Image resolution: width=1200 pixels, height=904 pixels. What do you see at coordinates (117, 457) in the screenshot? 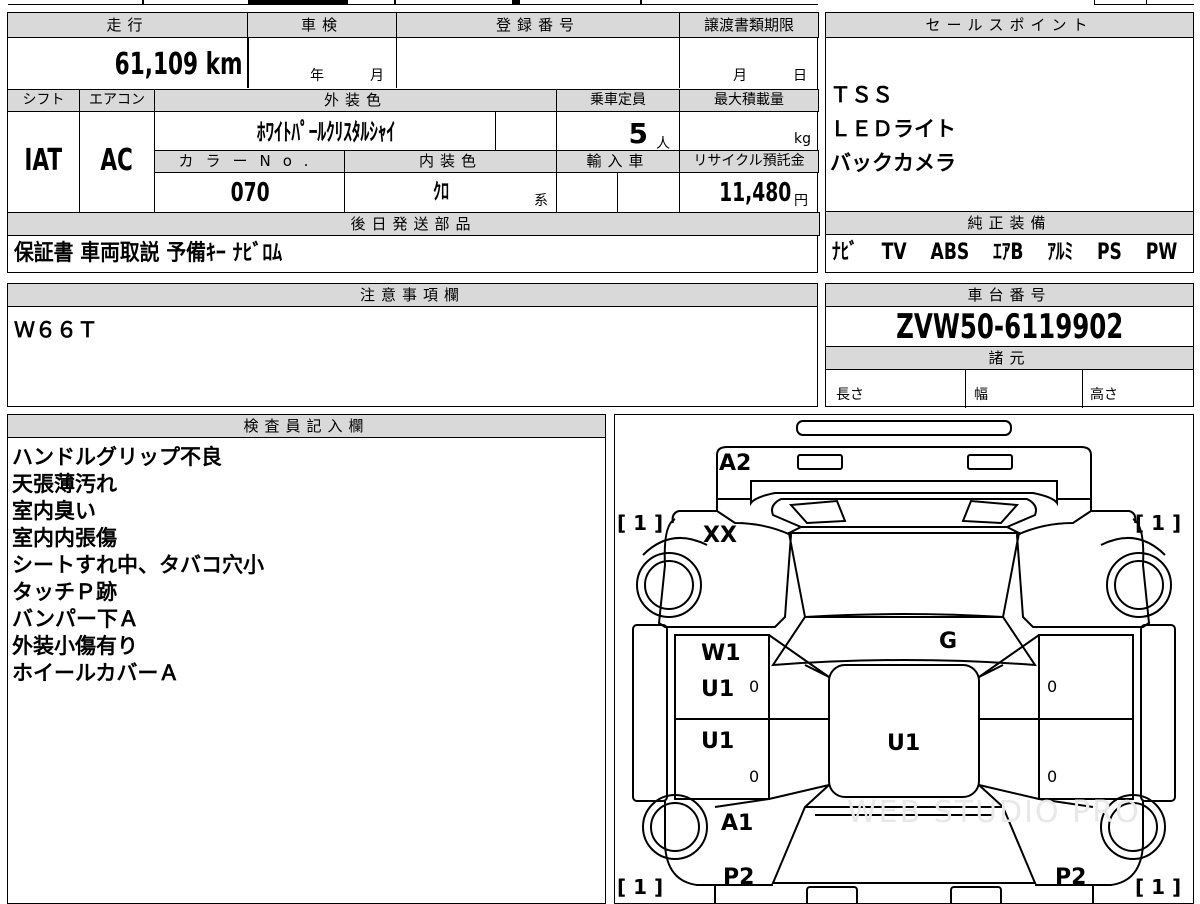
I see `inspector-line-1: ハンドルグリップ不良` at bounding box center [117, 457].